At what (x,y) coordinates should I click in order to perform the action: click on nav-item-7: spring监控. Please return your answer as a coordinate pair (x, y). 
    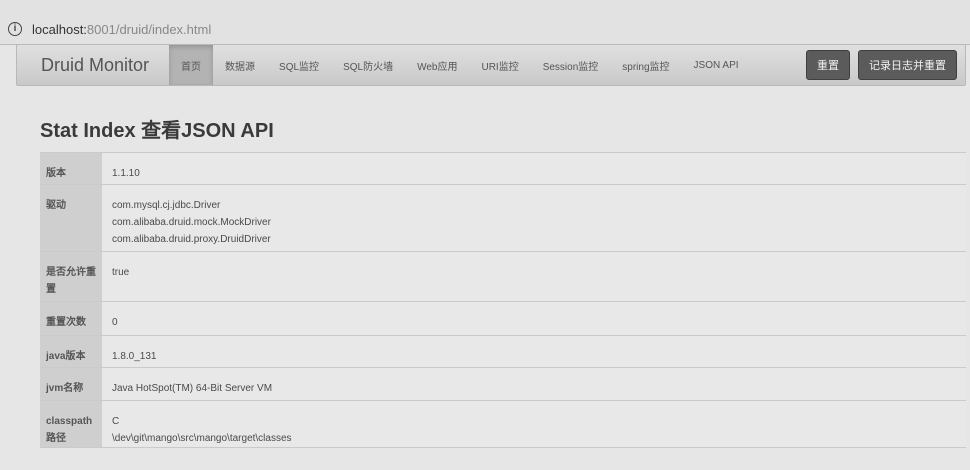
    Looking at the image, I should click on (645, 65).